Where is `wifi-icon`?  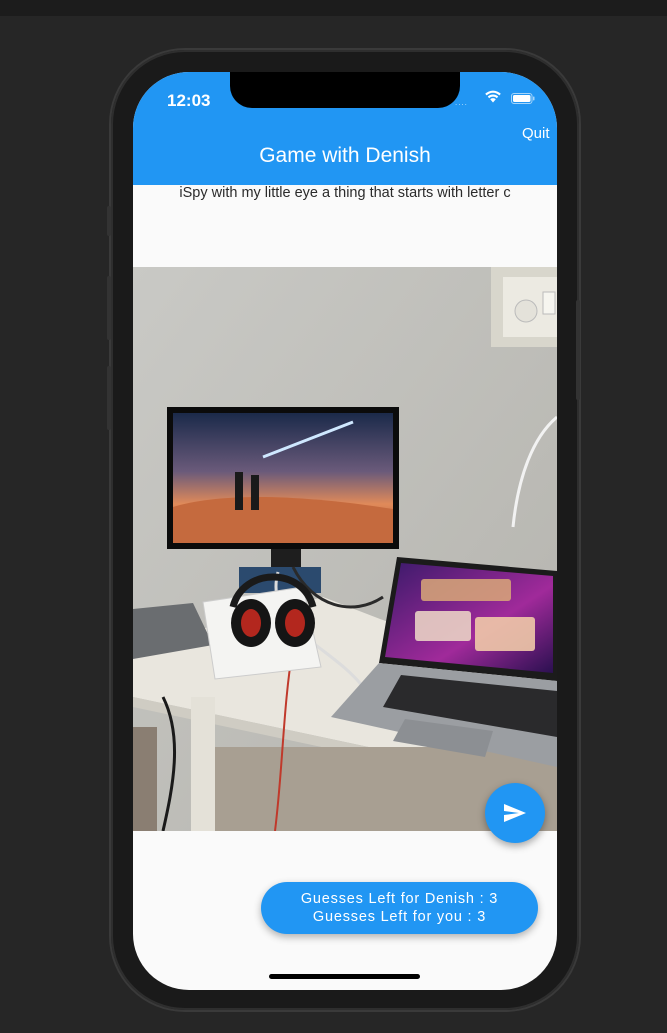
wifi-icon is located at coordinates (493, 96).